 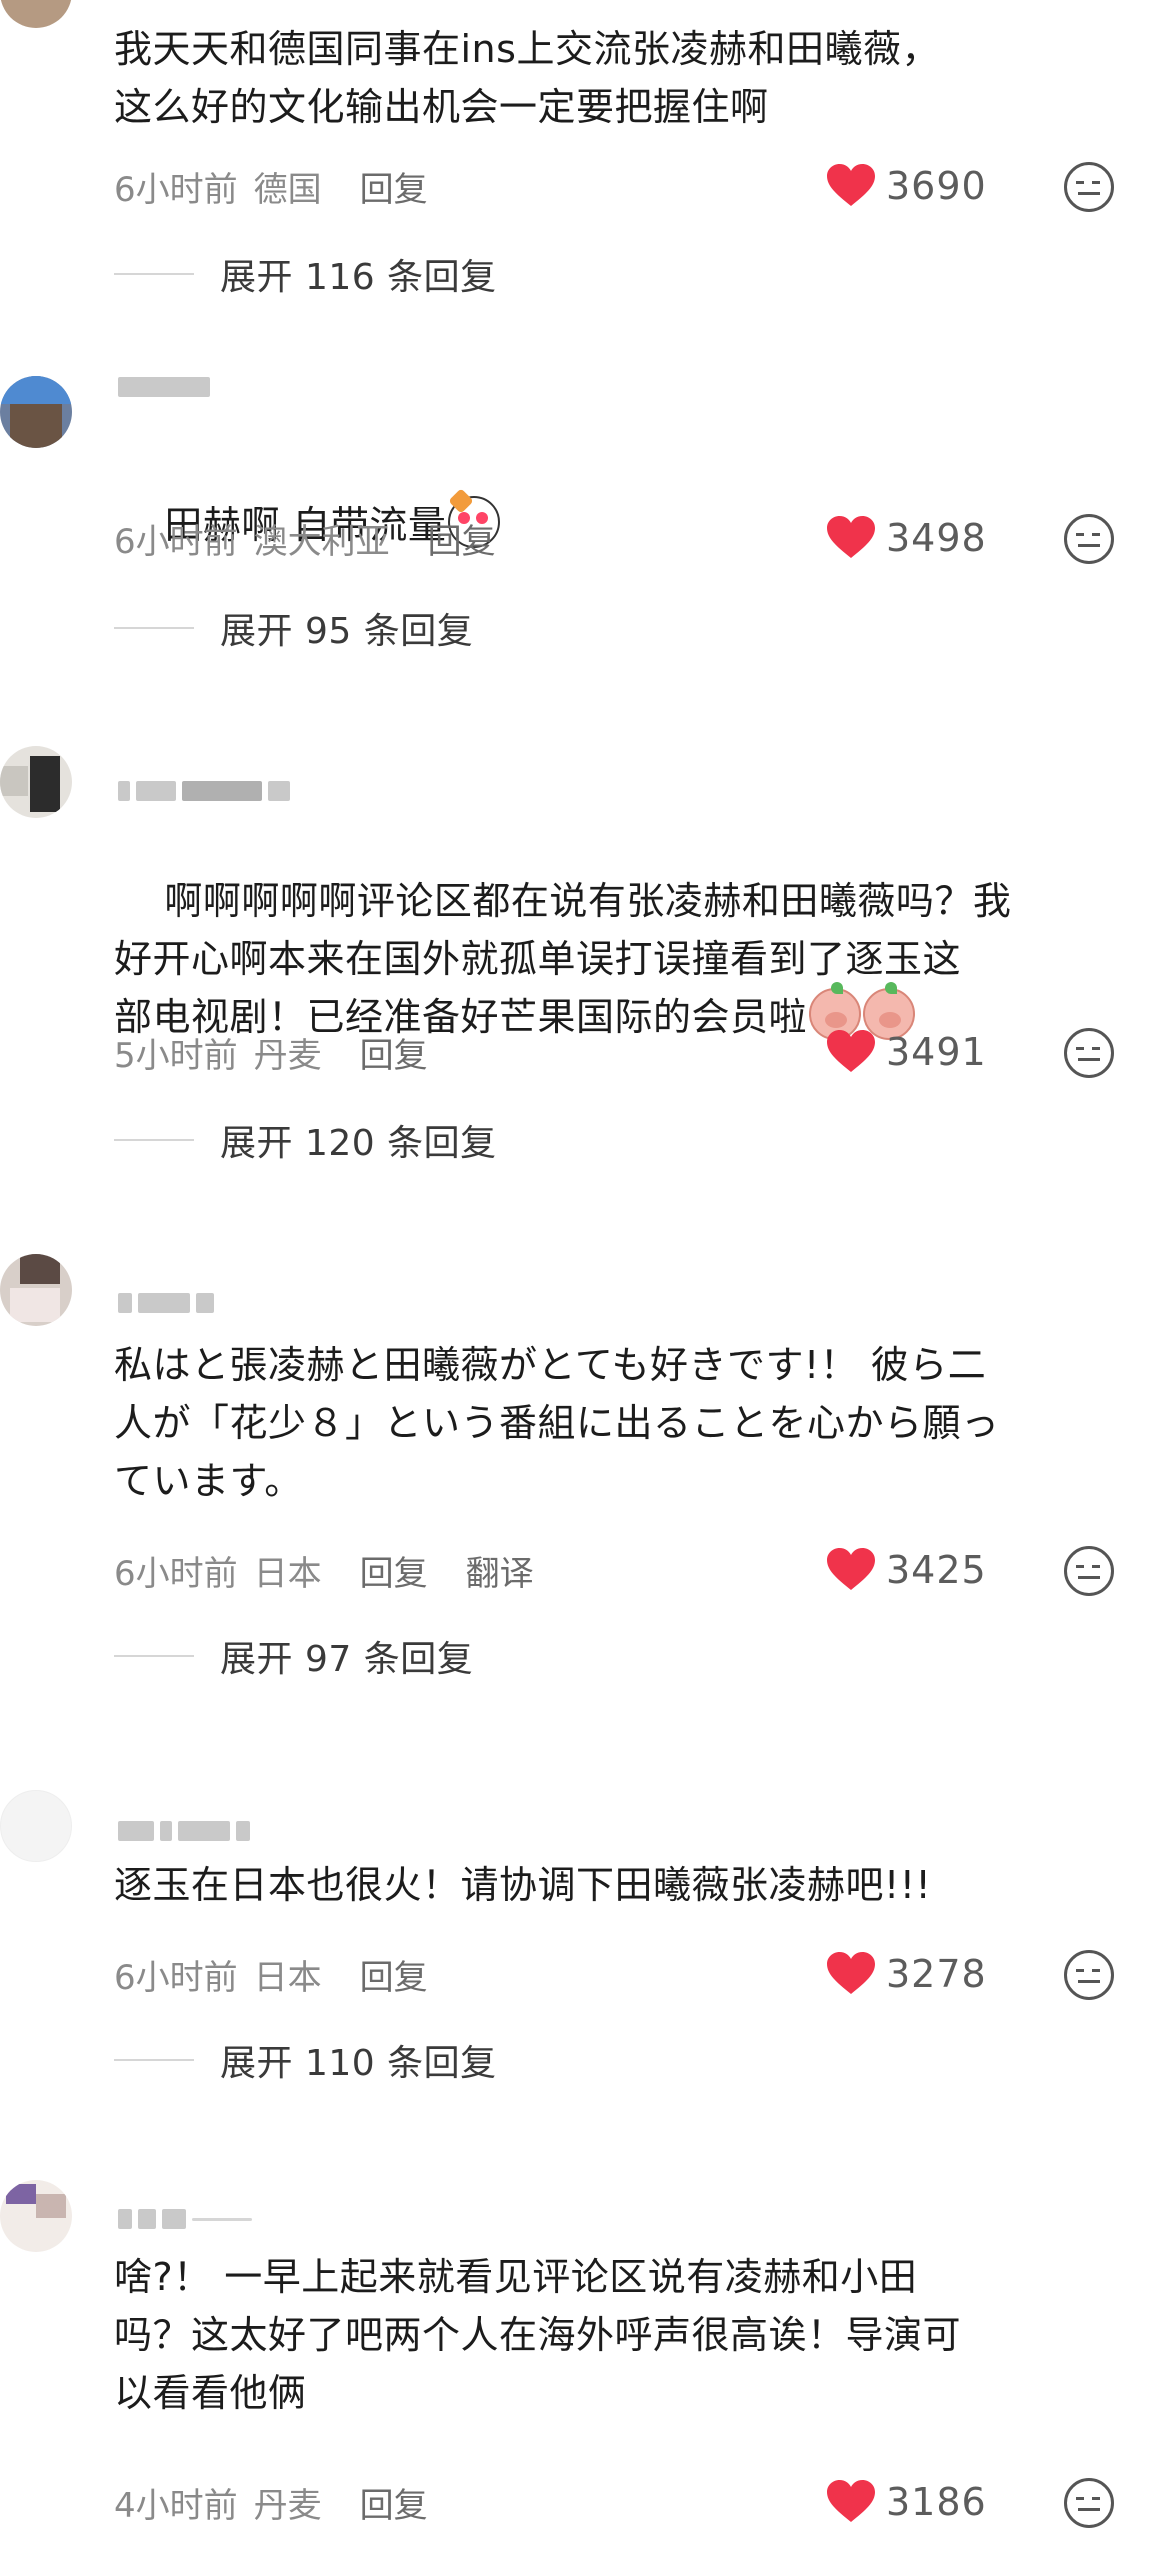 I want to click on comment-meta: 4小时前 丹麦 回复, so click(x=290, y=2502).